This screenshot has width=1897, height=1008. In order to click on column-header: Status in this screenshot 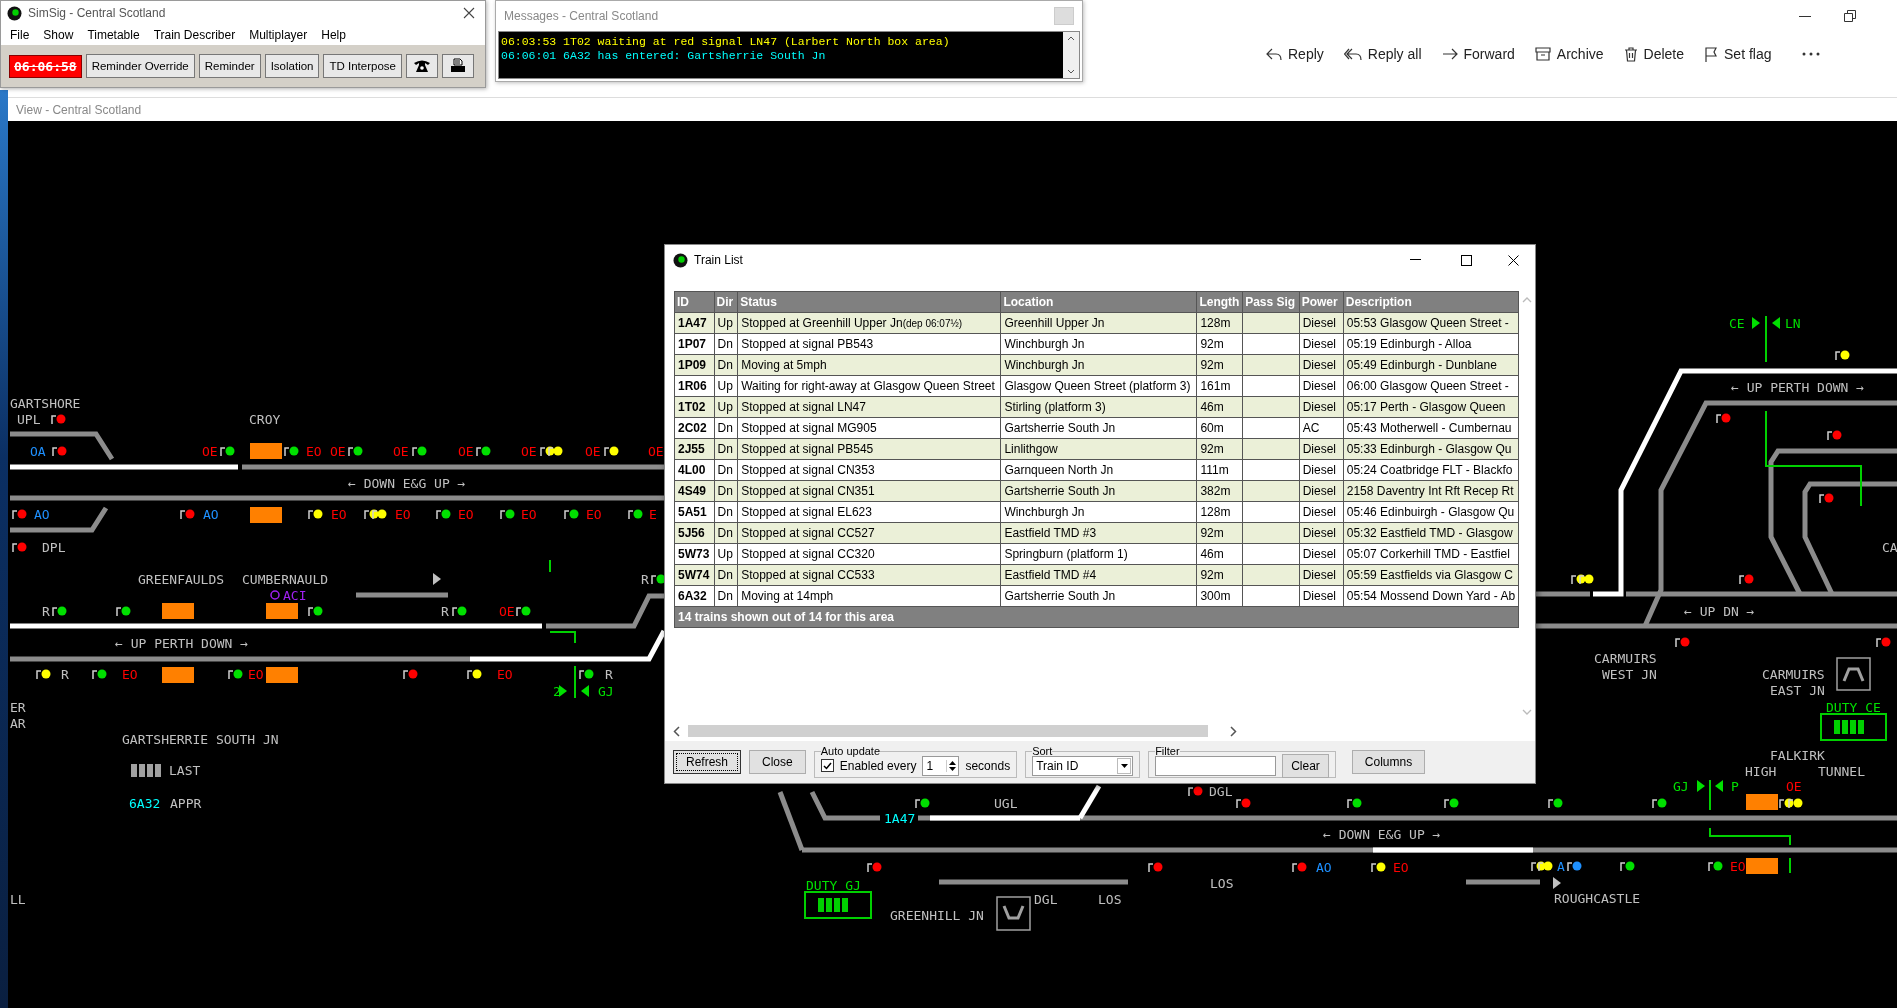, I will do `click(869, 302)`.